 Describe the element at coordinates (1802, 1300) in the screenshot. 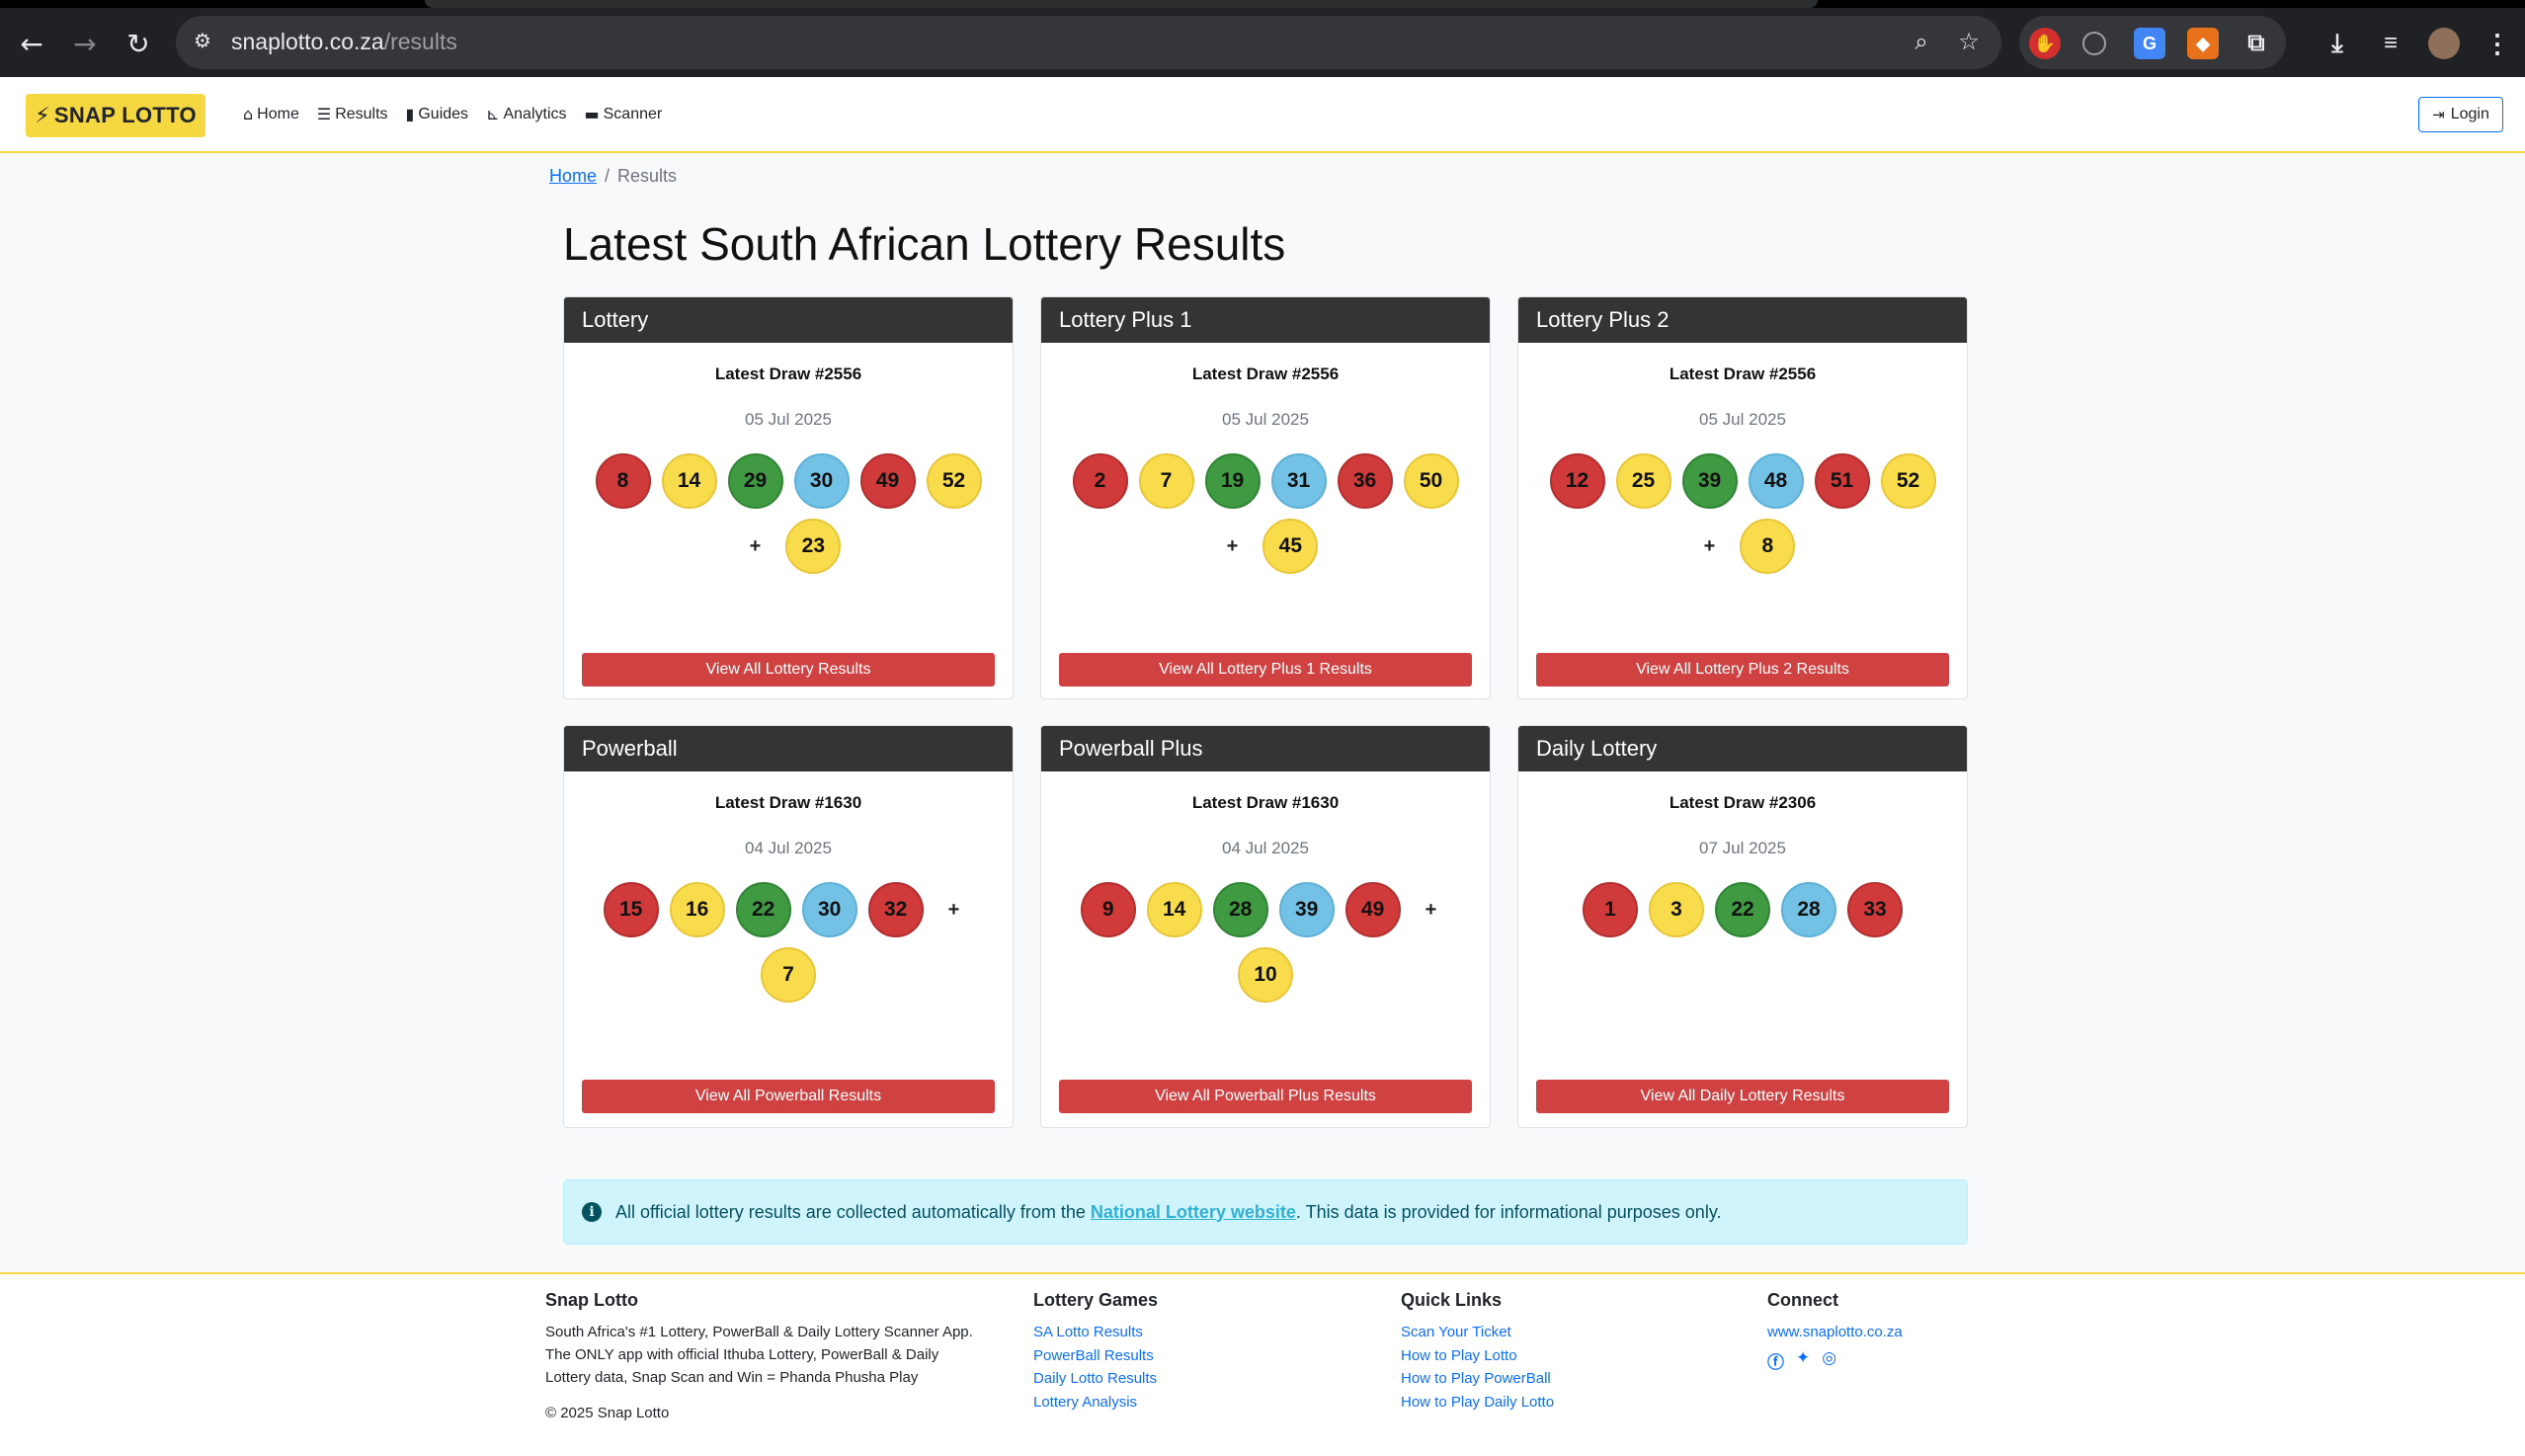

I see `footer-connect-heading: Connect` at that location.